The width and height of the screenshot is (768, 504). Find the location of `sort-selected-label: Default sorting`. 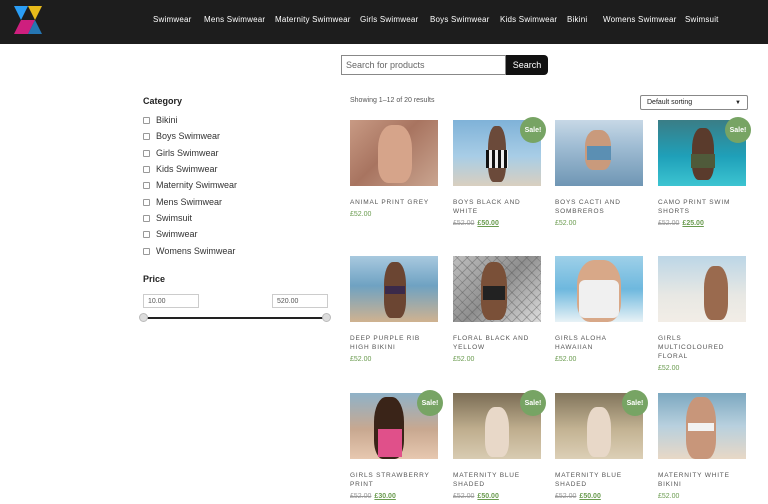

sort-selected-label: Default sorting is located at coordinates (670, 102).